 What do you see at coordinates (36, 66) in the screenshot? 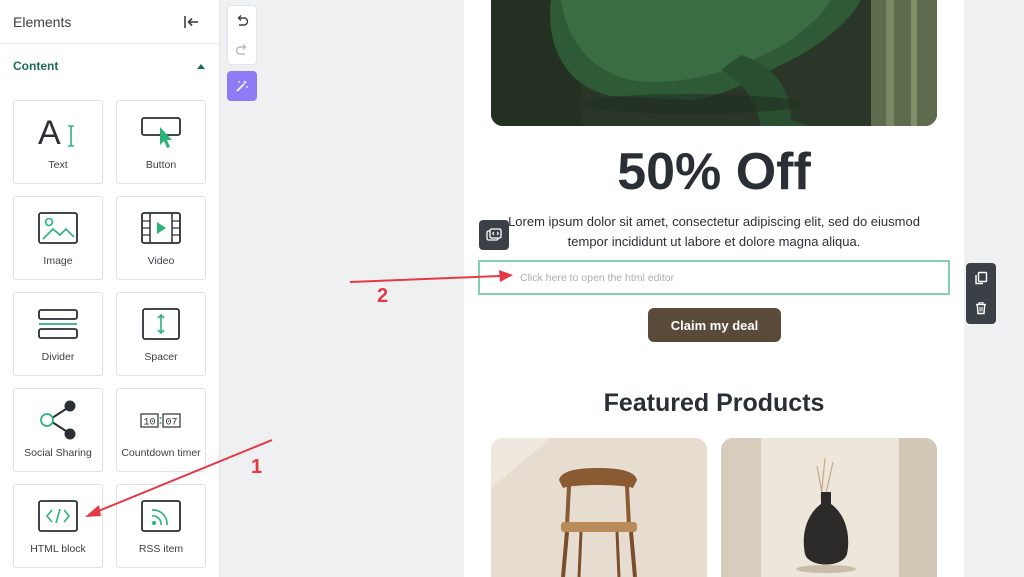
I see `content-section-label: Content` at bounding box center [36, 66].